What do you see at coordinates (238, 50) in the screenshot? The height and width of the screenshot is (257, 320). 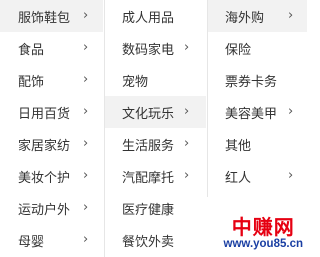 I see `menu-item-label: 保险` at bounding box center [238, 50].